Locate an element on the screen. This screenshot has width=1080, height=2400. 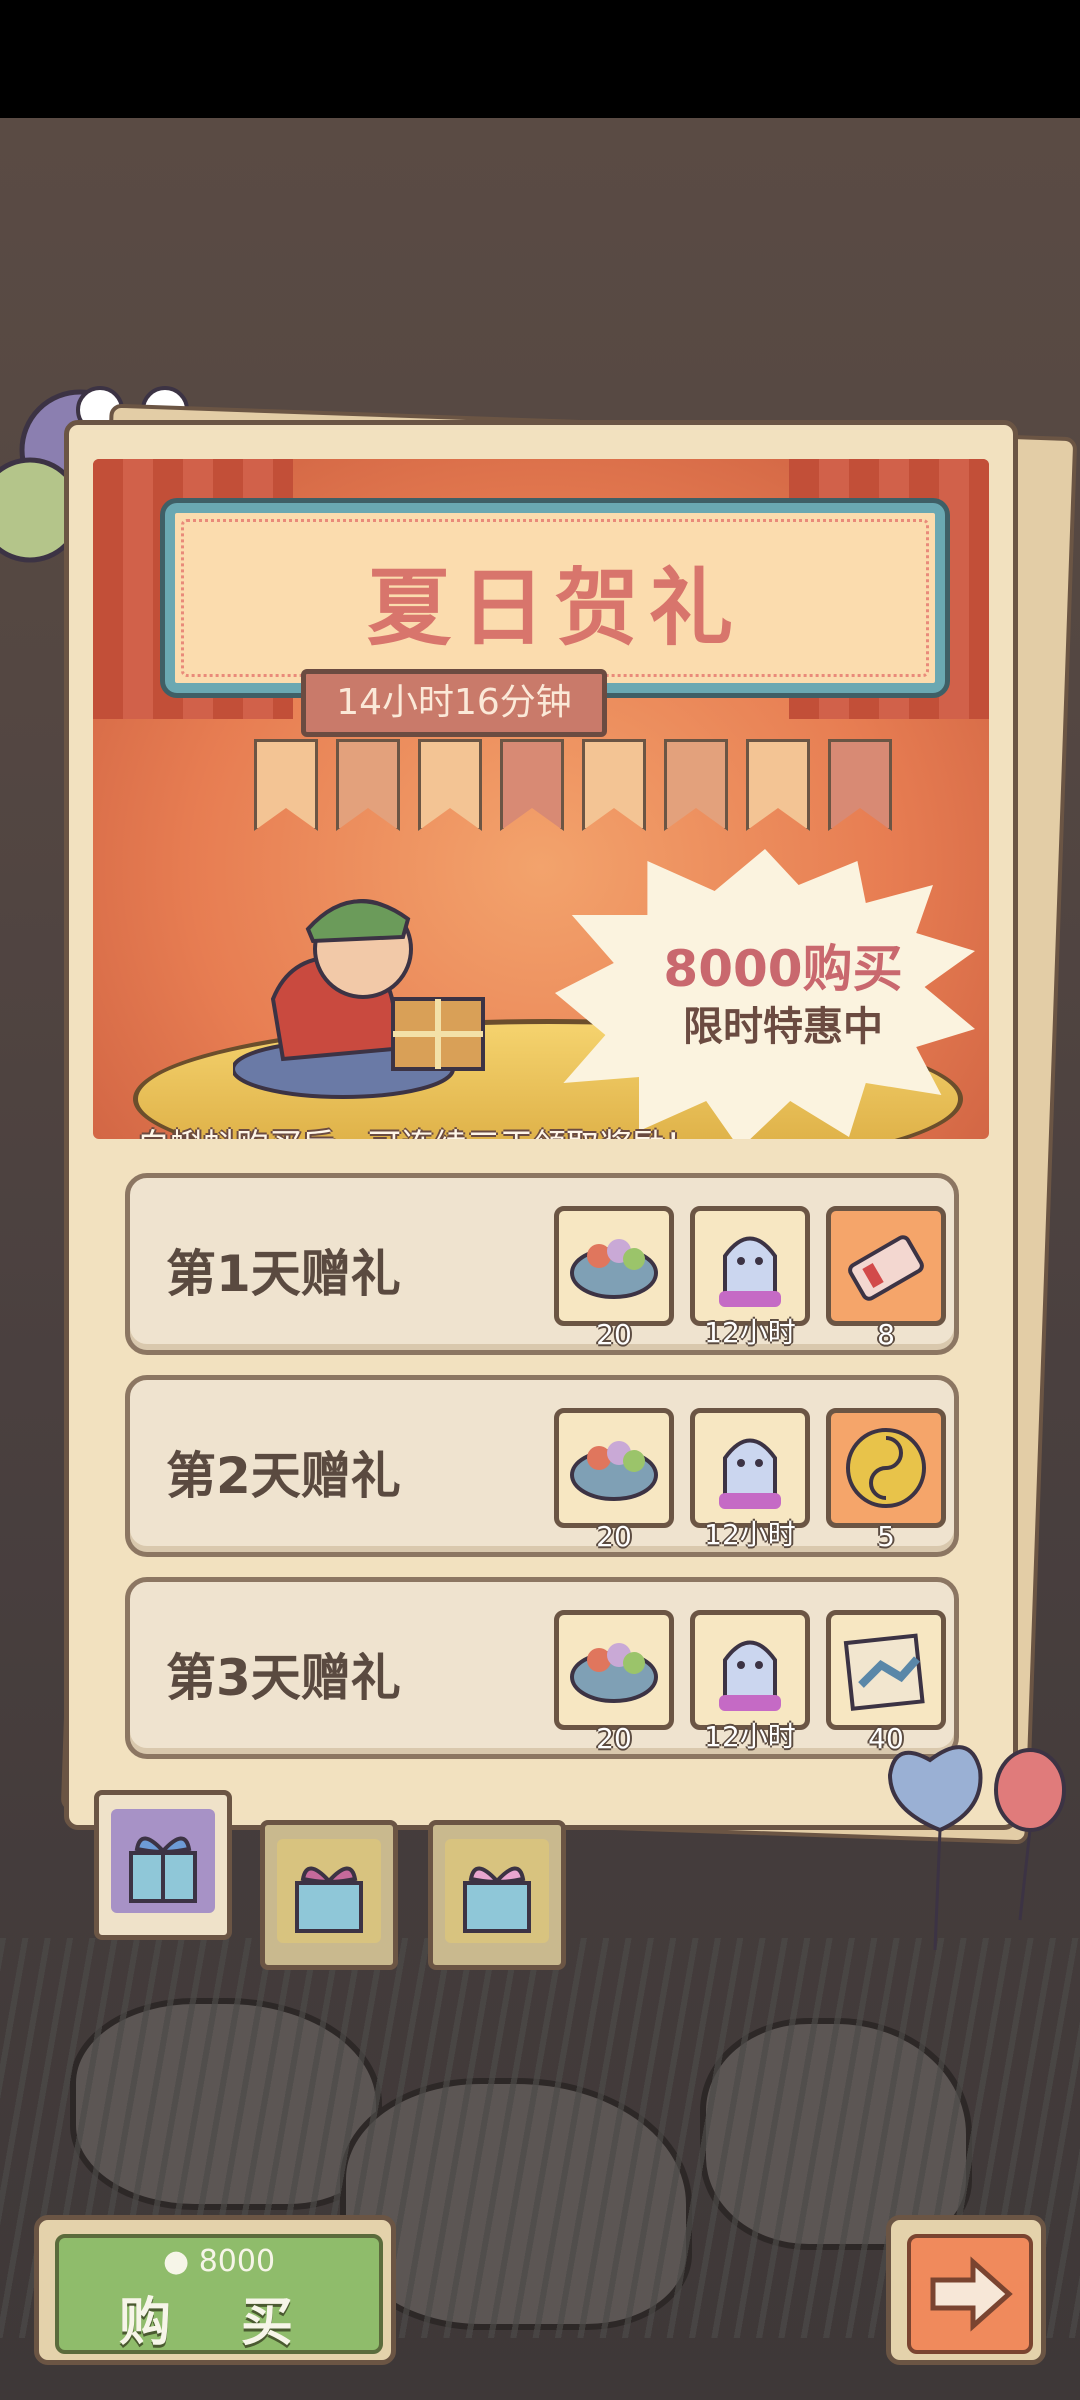
tagline: 白蝌蚪购买后，可连续三天领取奖励！ is located at coordinates (417, 1129).